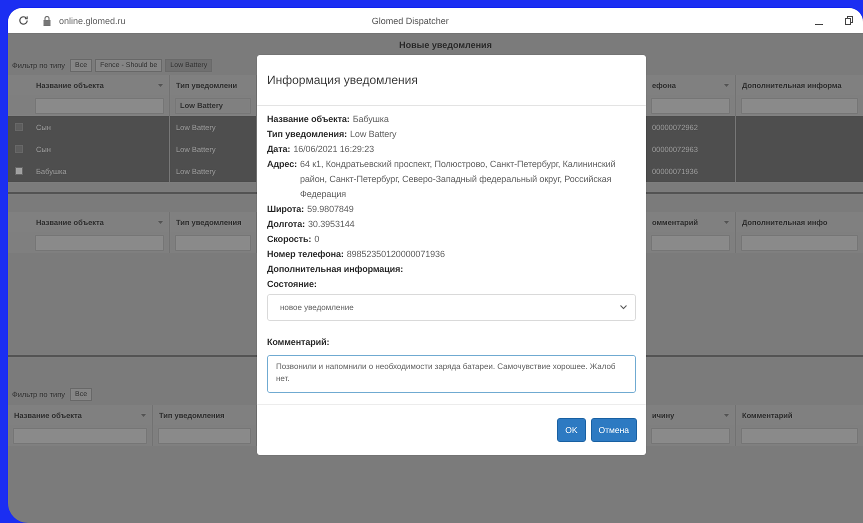 This screenshot has height=523, width=863. What do you see at coordinates (286, 224) in the screenshot?
I see `field-label: Долгота:` at bounding box center [286, 224].